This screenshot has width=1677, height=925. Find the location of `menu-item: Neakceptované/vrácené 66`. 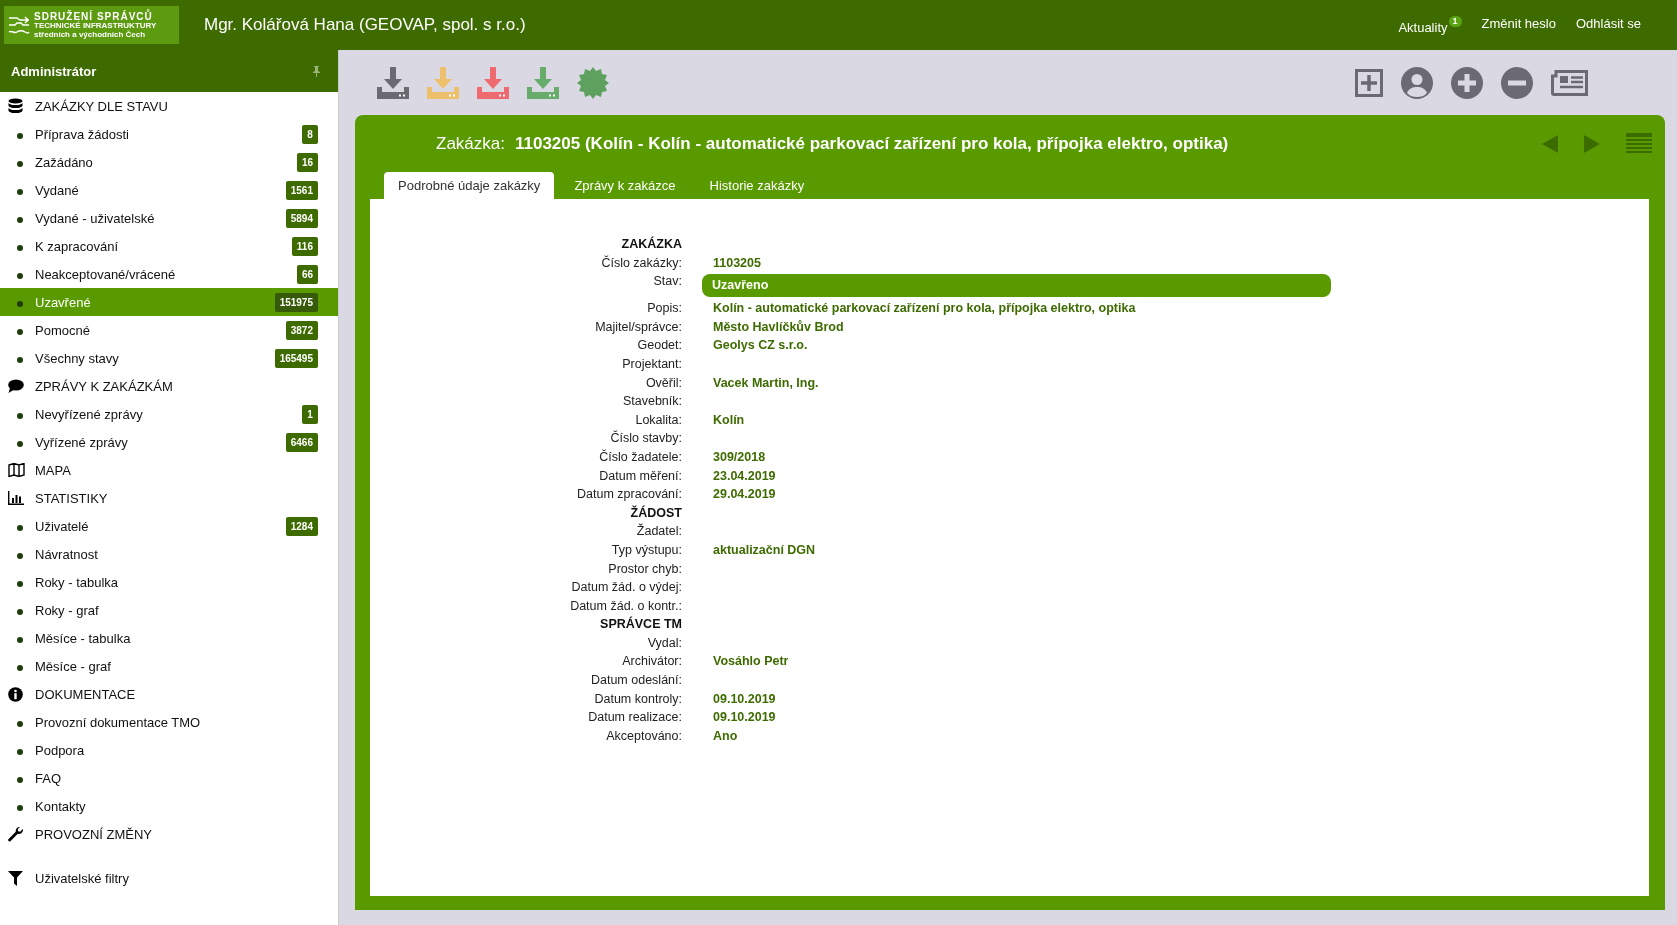

menu-item: Neakceptované/vrácené 66 is located at coordinates (169, 274).